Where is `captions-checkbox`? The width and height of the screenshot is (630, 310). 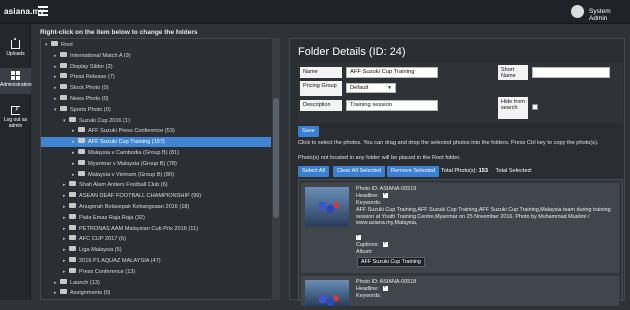 captions-checkbox is located at coordinates (386, 244).